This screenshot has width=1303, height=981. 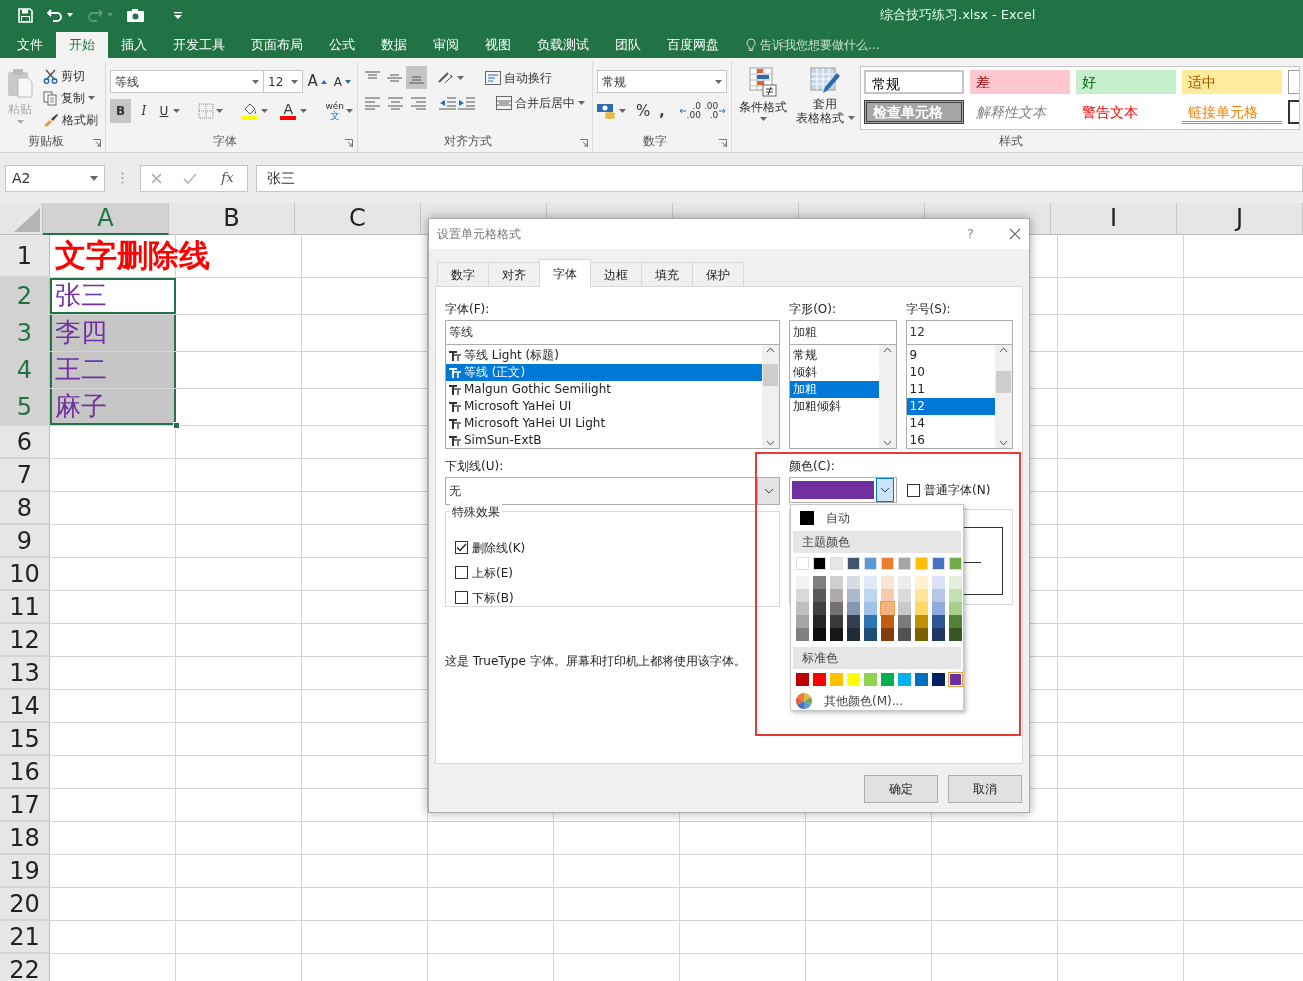 I want to click on cell-text: 张三, so click(x=81, y=296).